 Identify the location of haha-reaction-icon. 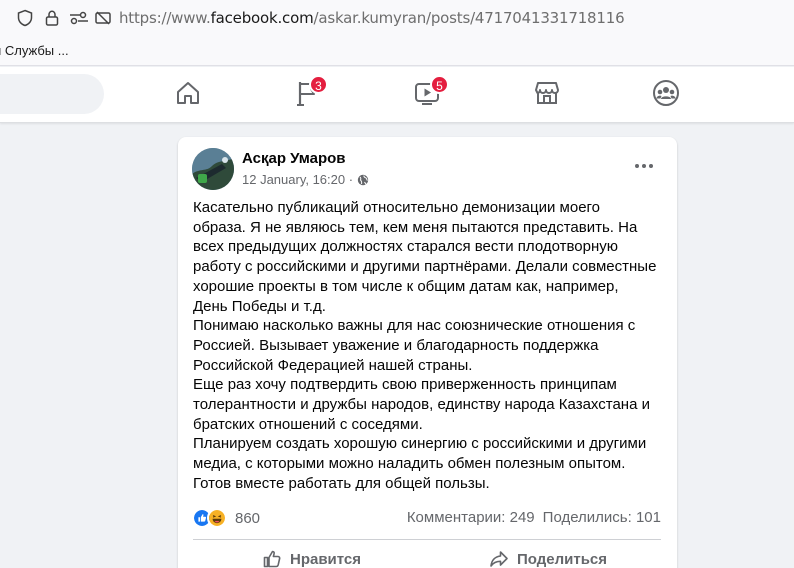
(217, 518).